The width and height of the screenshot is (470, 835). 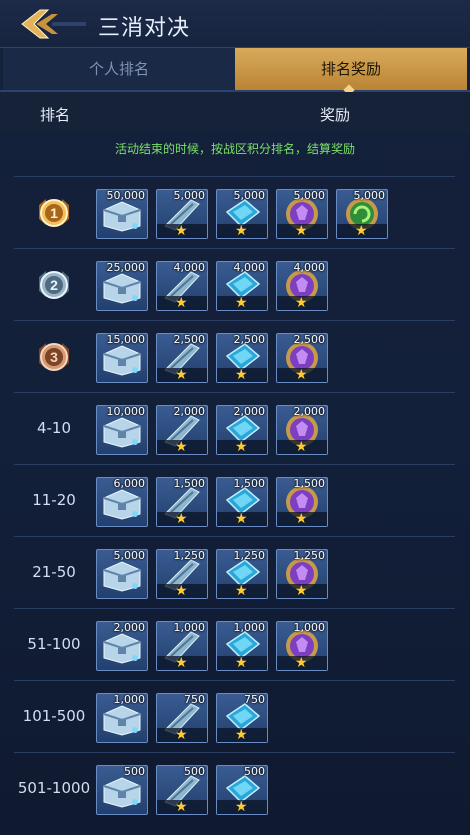 I want to click on reward-row: 3 15,000 2,500 ★ 2,500 ★ 2,500 ★, so click(x=234, y=356).